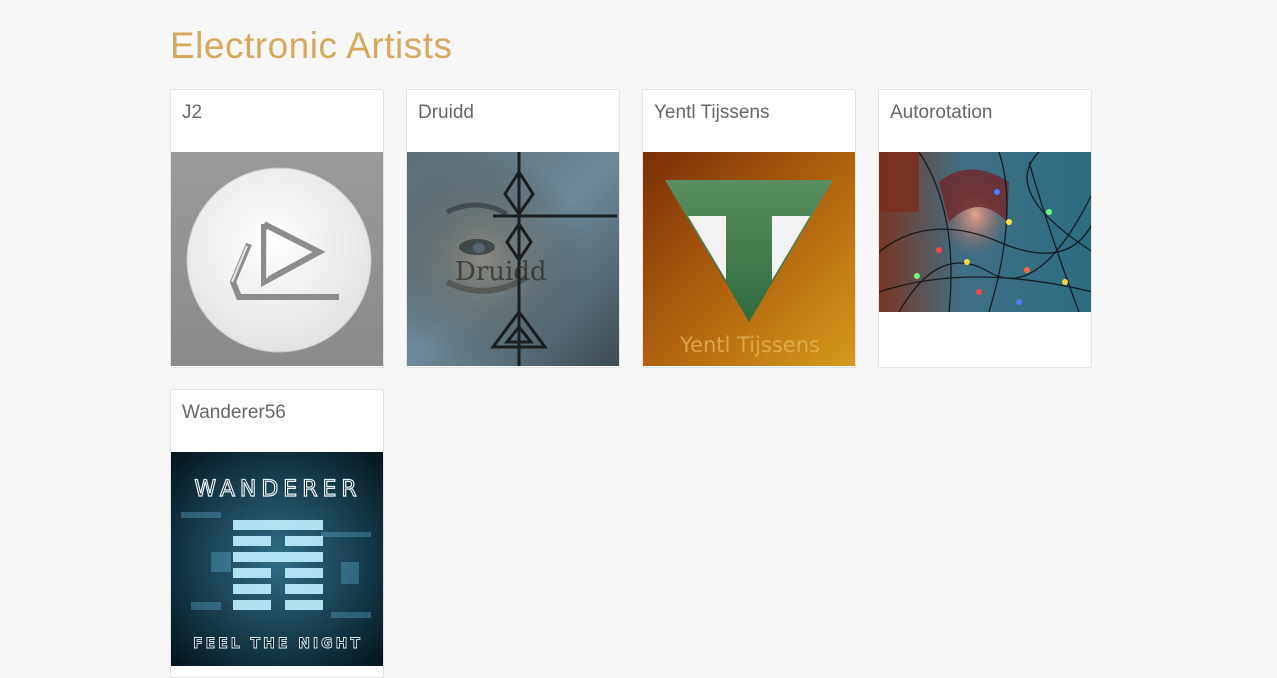 The height and width of the screenshot is (678, 1277). I want to click on artwork-caption: Yentl Tijssens, so click(749, 345).